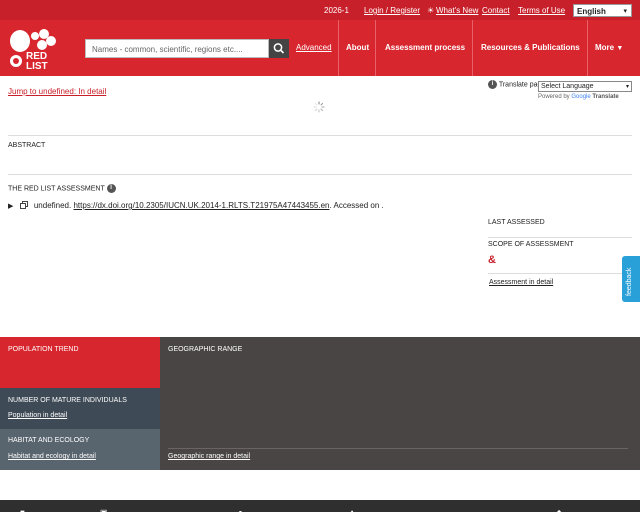 This screenshot has width=640, height=512. I want to click on expand-triangle-icon: ▶, so click(10, 206).